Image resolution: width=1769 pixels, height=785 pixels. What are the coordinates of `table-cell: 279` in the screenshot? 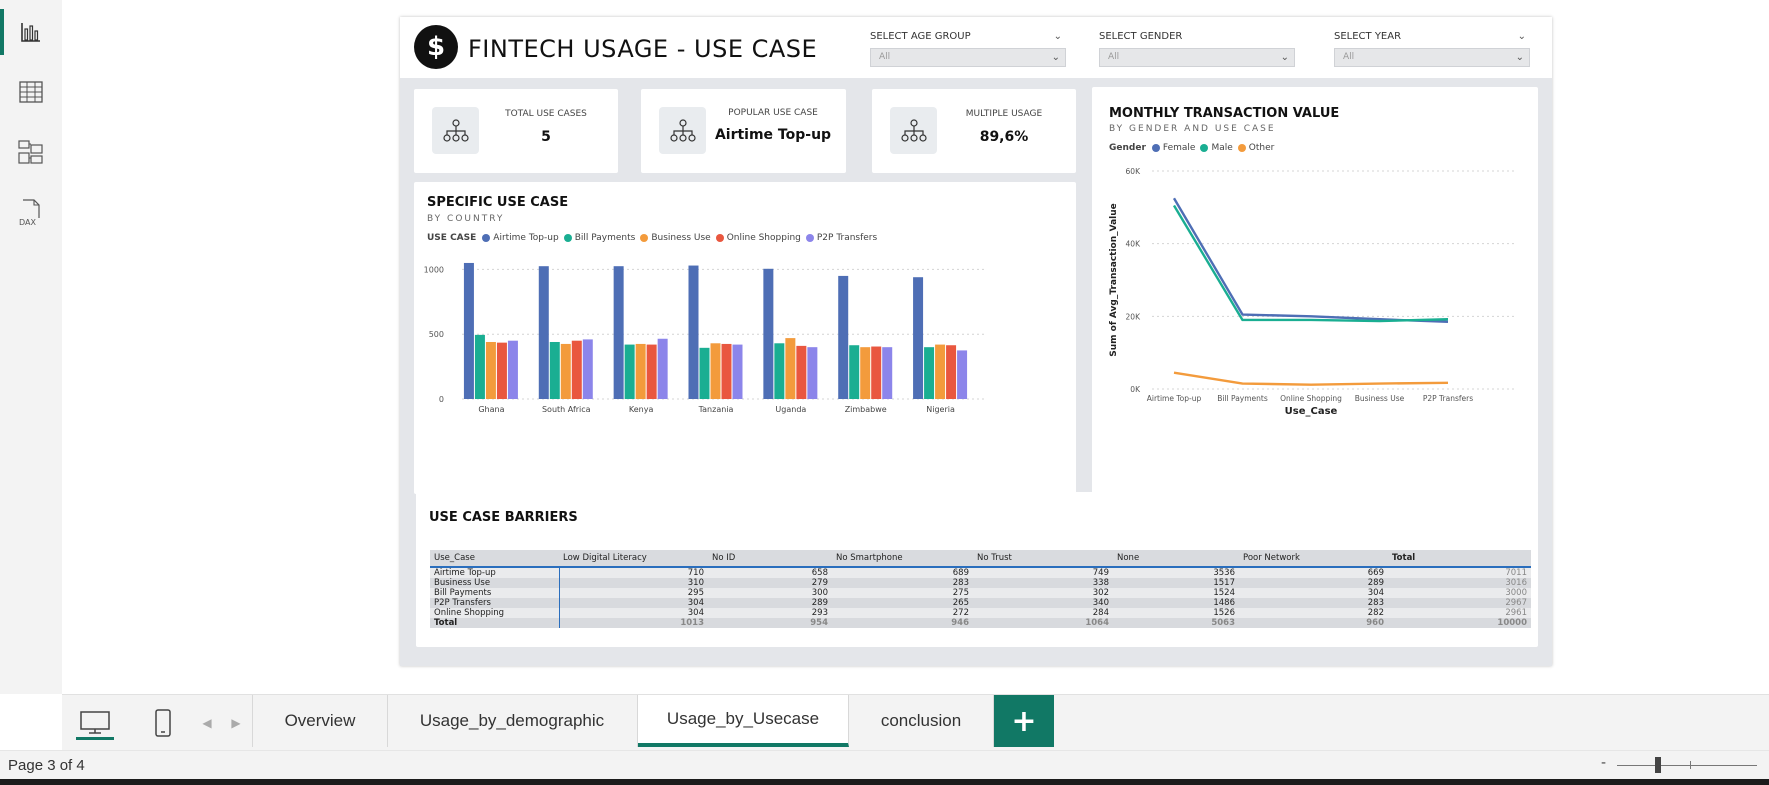 It's located at (770, 583).